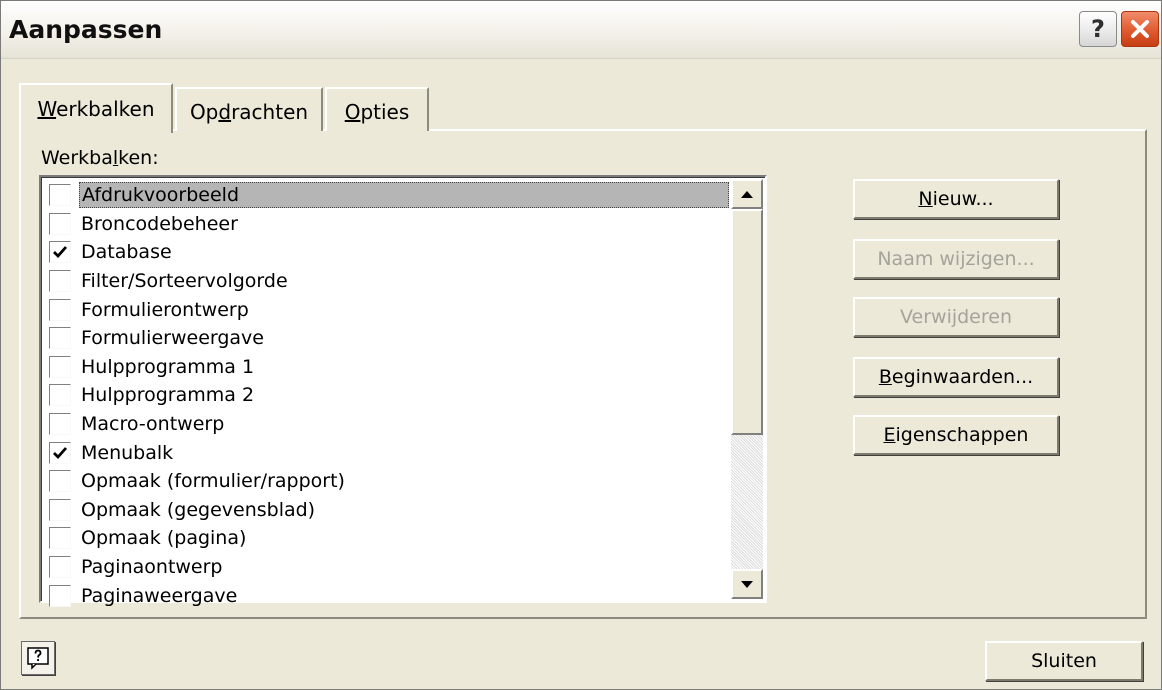 The width and height of the screenshot is (1162, 690). What do you see at coordinates (168, 395) in the screenshot?
I see `list-item-label: Hulpprogramma 2` at bounding box center [168, 395].